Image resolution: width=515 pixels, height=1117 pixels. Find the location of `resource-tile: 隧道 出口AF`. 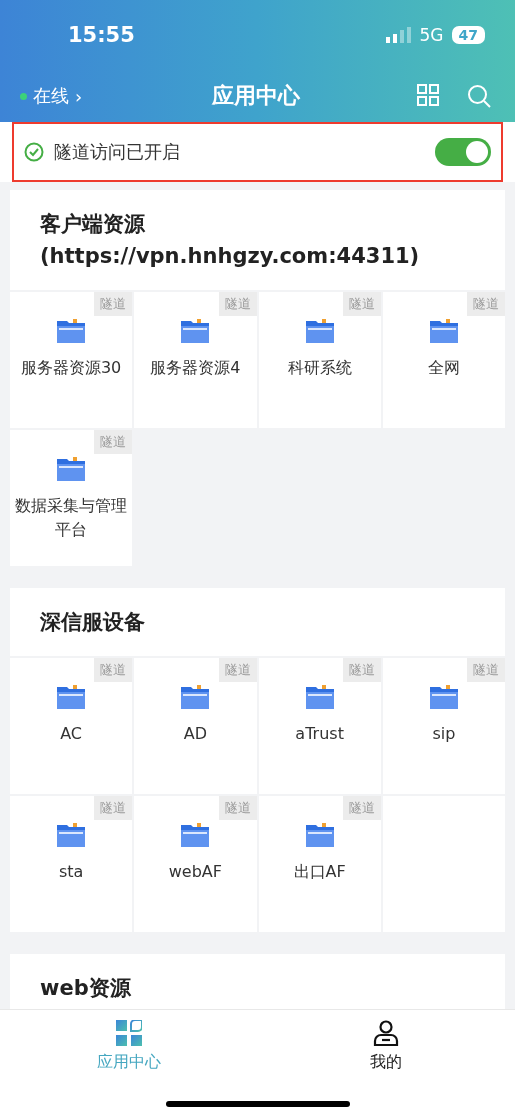

resource-tile: 隧道 出口AF is located at coordinates (319, 864).